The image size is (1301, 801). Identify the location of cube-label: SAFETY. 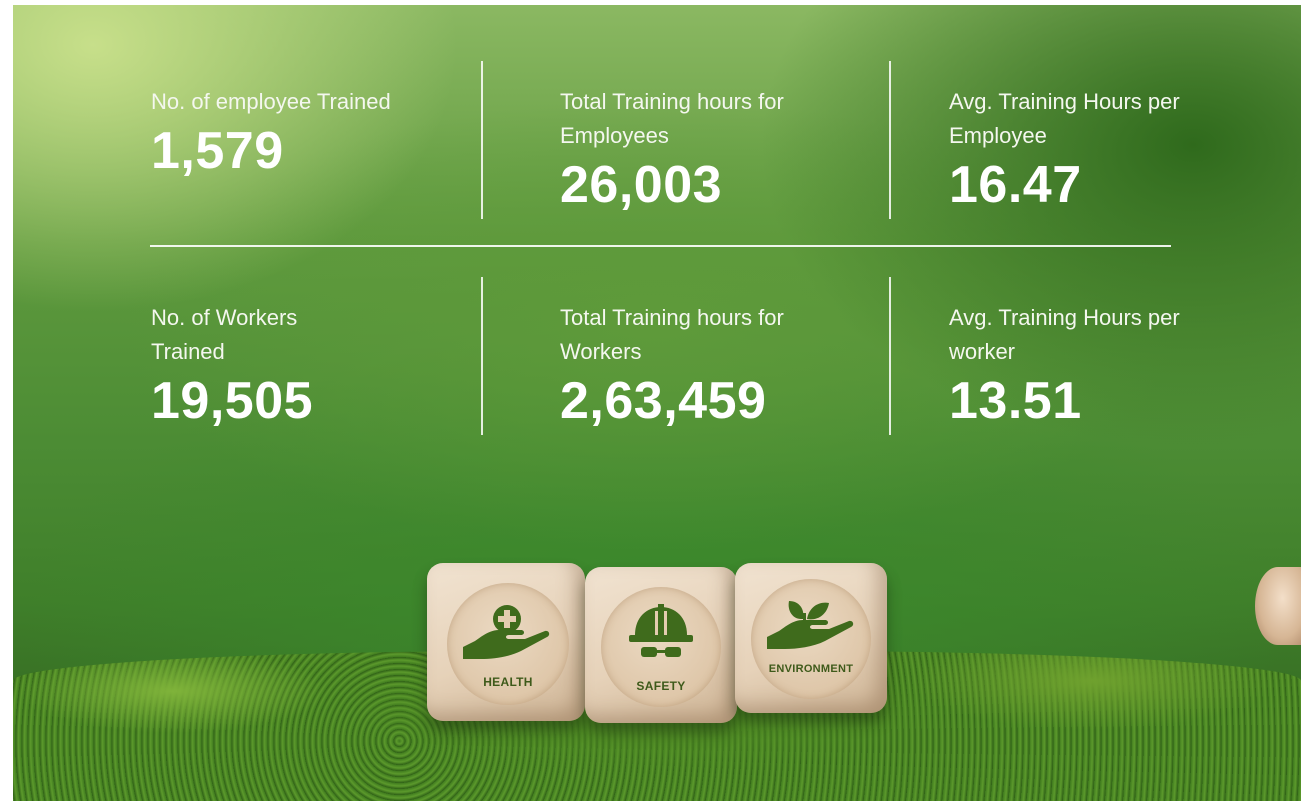
(661, 686).